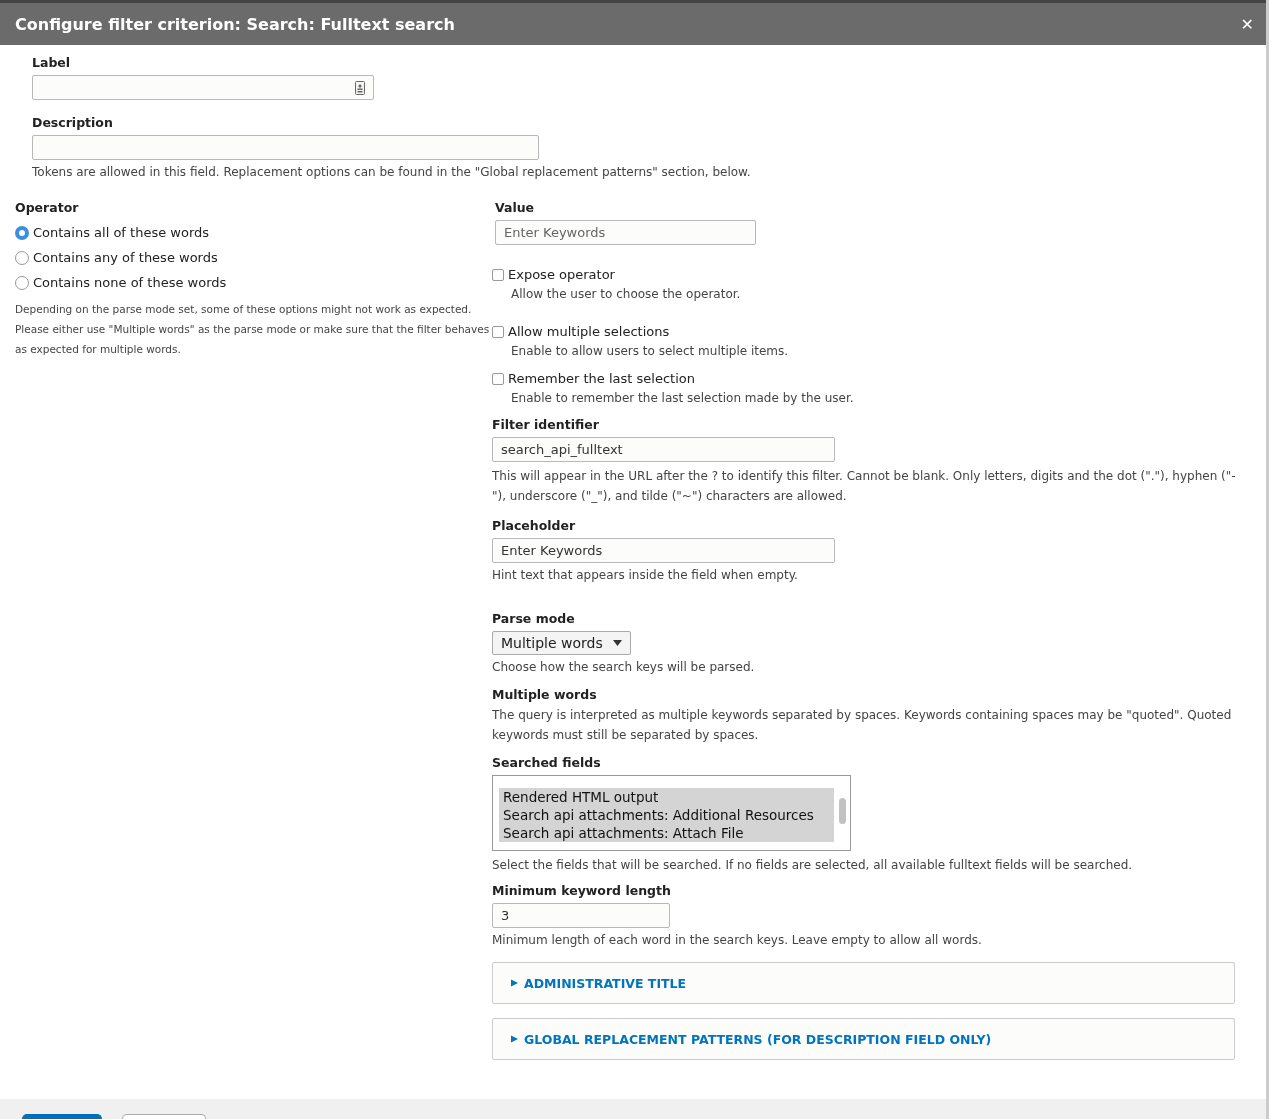 The image size is (1269, 1119). What do you see at coordinates (235, 24) in the screenshot?
I see `dialog-title: Configure filter criterion: Search: Fulltext search` at bounding box center [235, 24].